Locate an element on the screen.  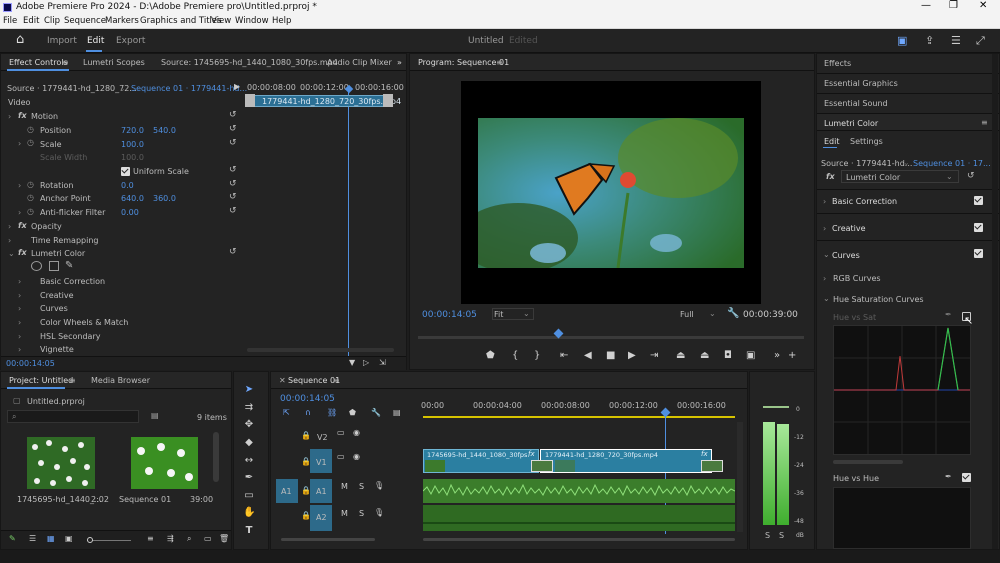
expand-antiflicker-icon: › is located at coordinates (19, 212).